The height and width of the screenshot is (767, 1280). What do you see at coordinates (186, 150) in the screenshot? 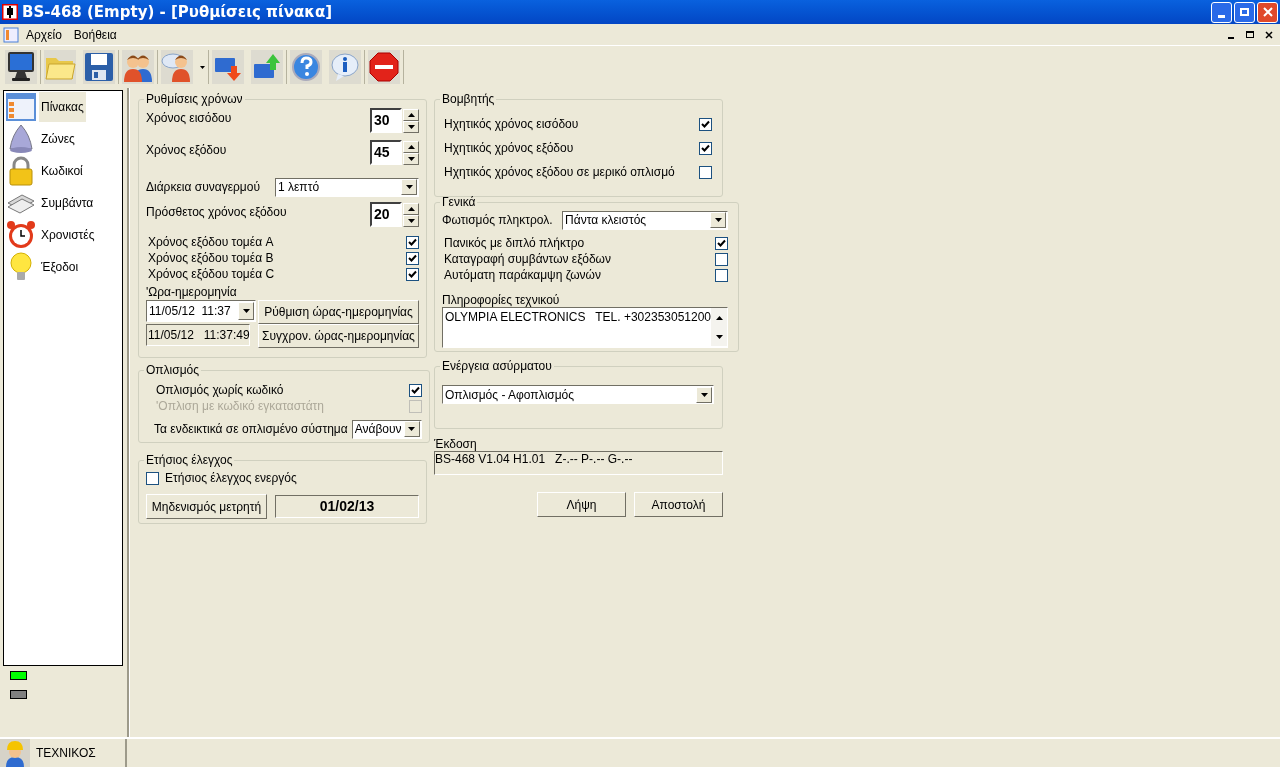
I see `field-label: Χρόνος εξόδου` at bounding box center [186, 150].